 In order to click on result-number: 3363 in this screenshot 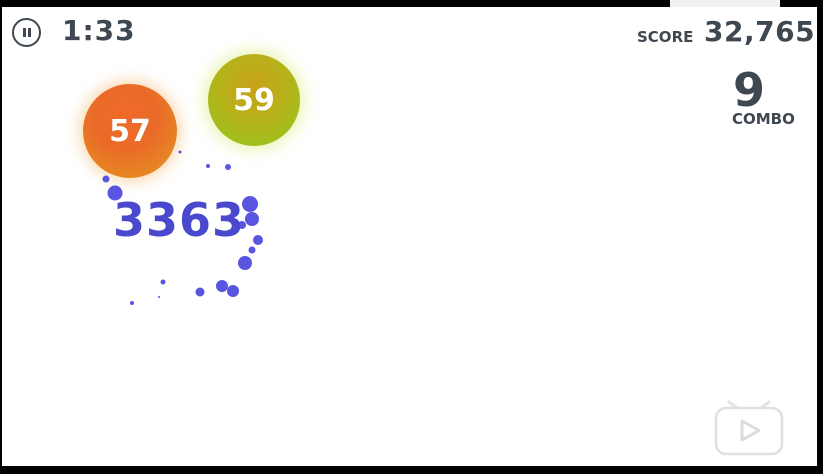, I will do `click(179, 220)`.